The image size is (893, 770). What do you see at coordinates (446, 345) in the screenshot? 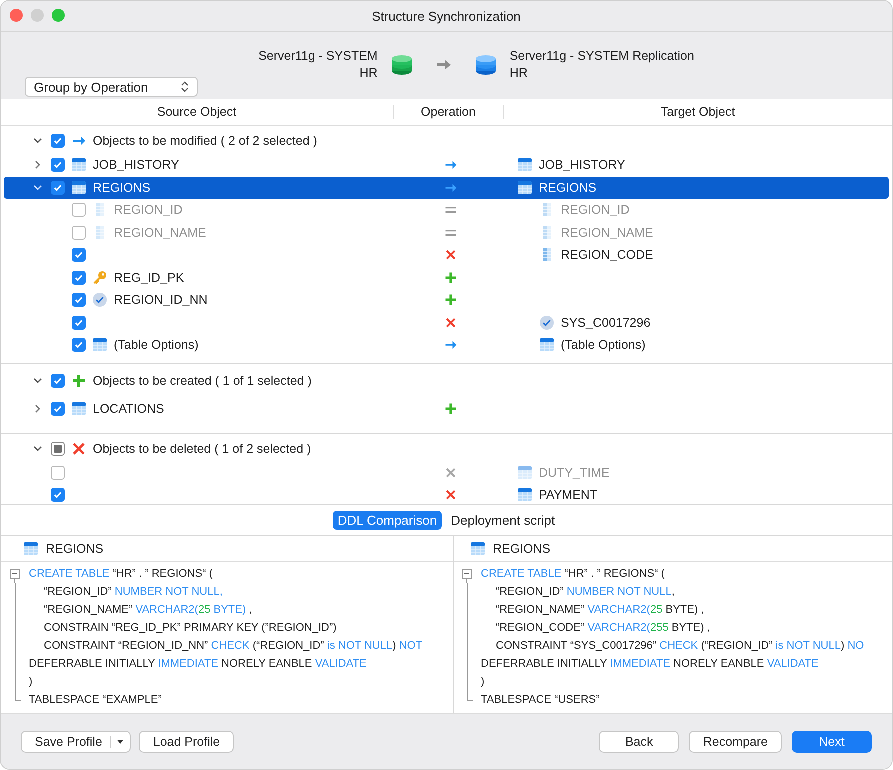
I see `tree-row: (Table Options) (Table Options)` at bounding box center [446, 345].